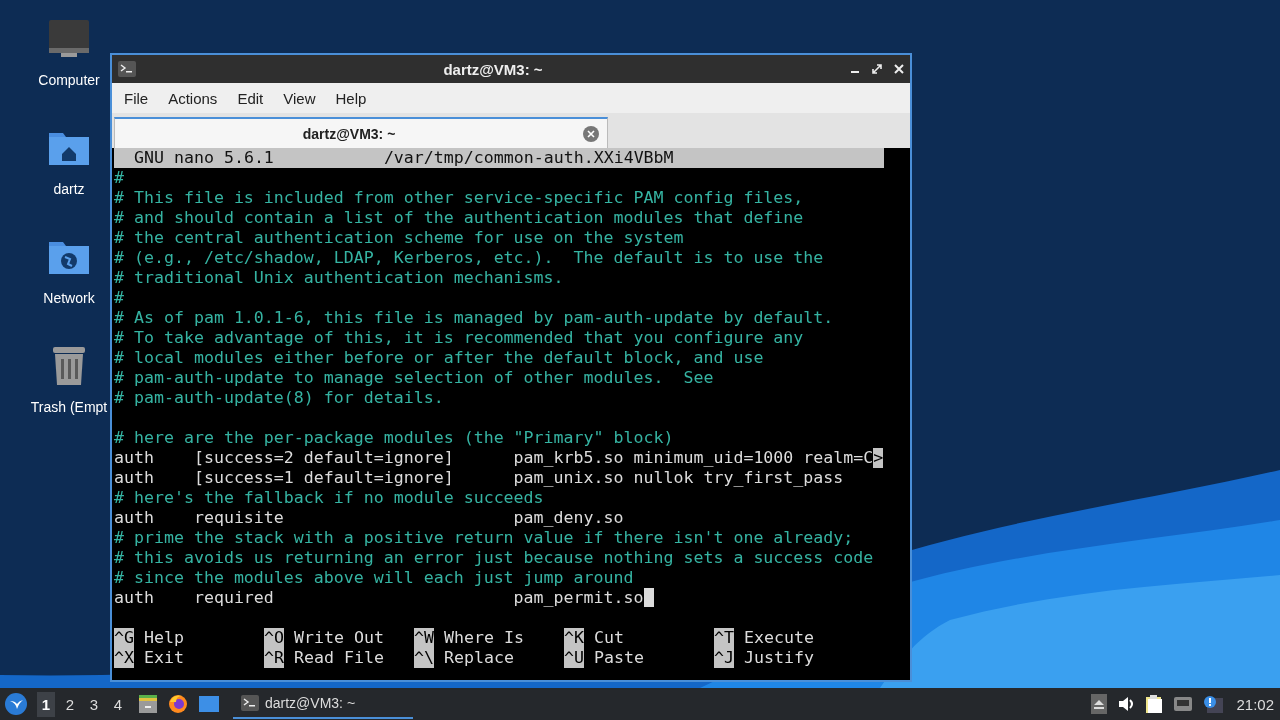  What do you see at coordinates (724, 638) in the screenshot?
I see `shortcut-key: ^T` at bounding box center [724, 638].